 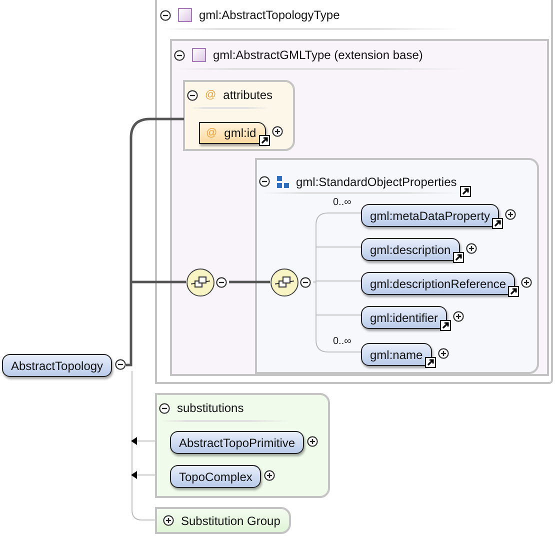 What do you see at coordinates (249, 282) in the screenshot?
I see `connector-line` at bounding box center [249, 282].